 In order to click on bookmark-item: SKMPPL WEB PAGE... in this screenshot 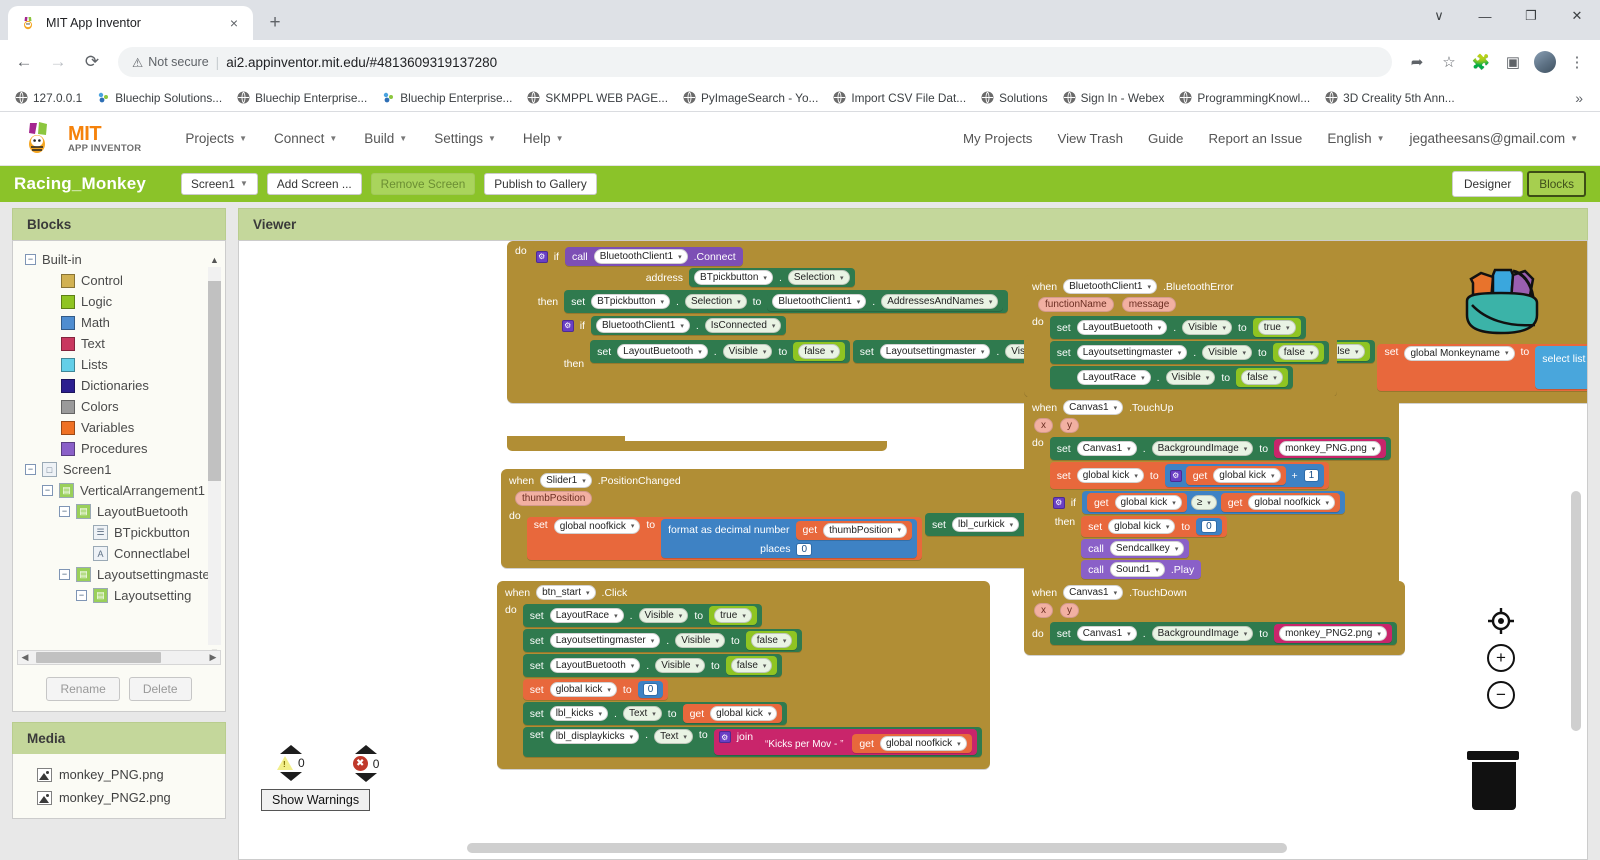, I will do `click(597, 98)`.